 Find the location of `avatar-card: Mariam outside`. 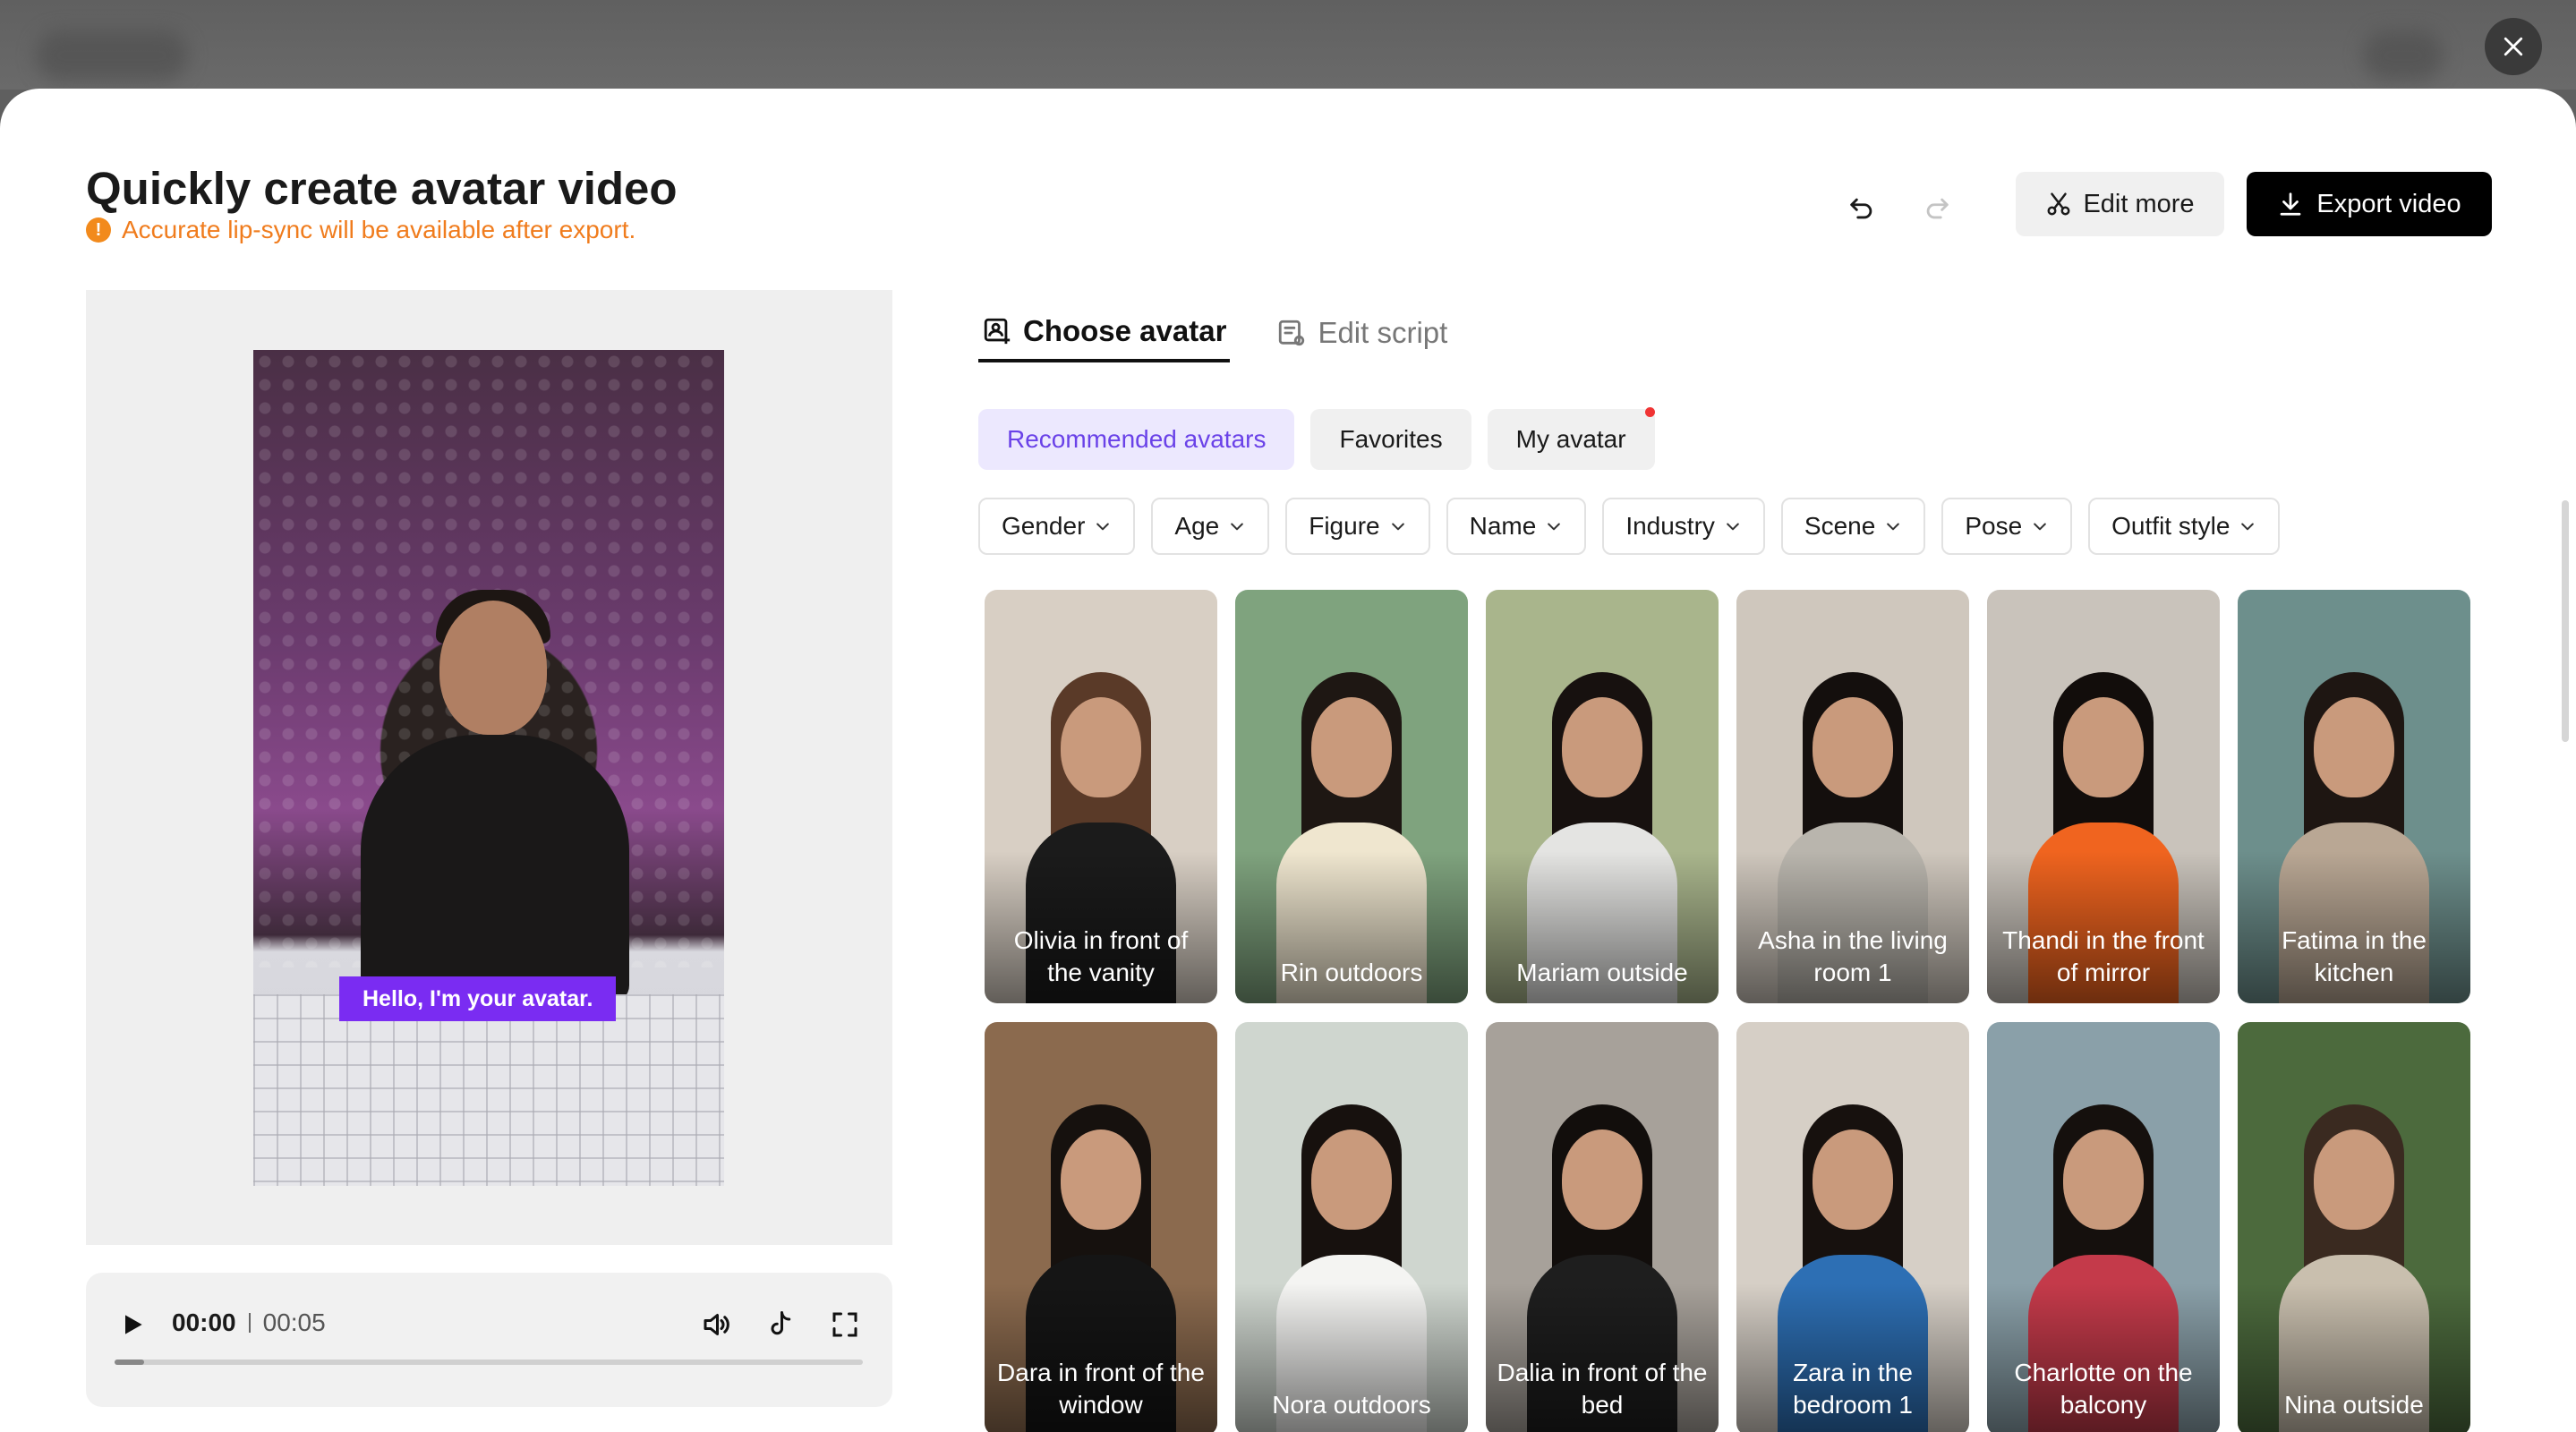

avatar-card: Mariam outside is located at coordinates (1602, 796).